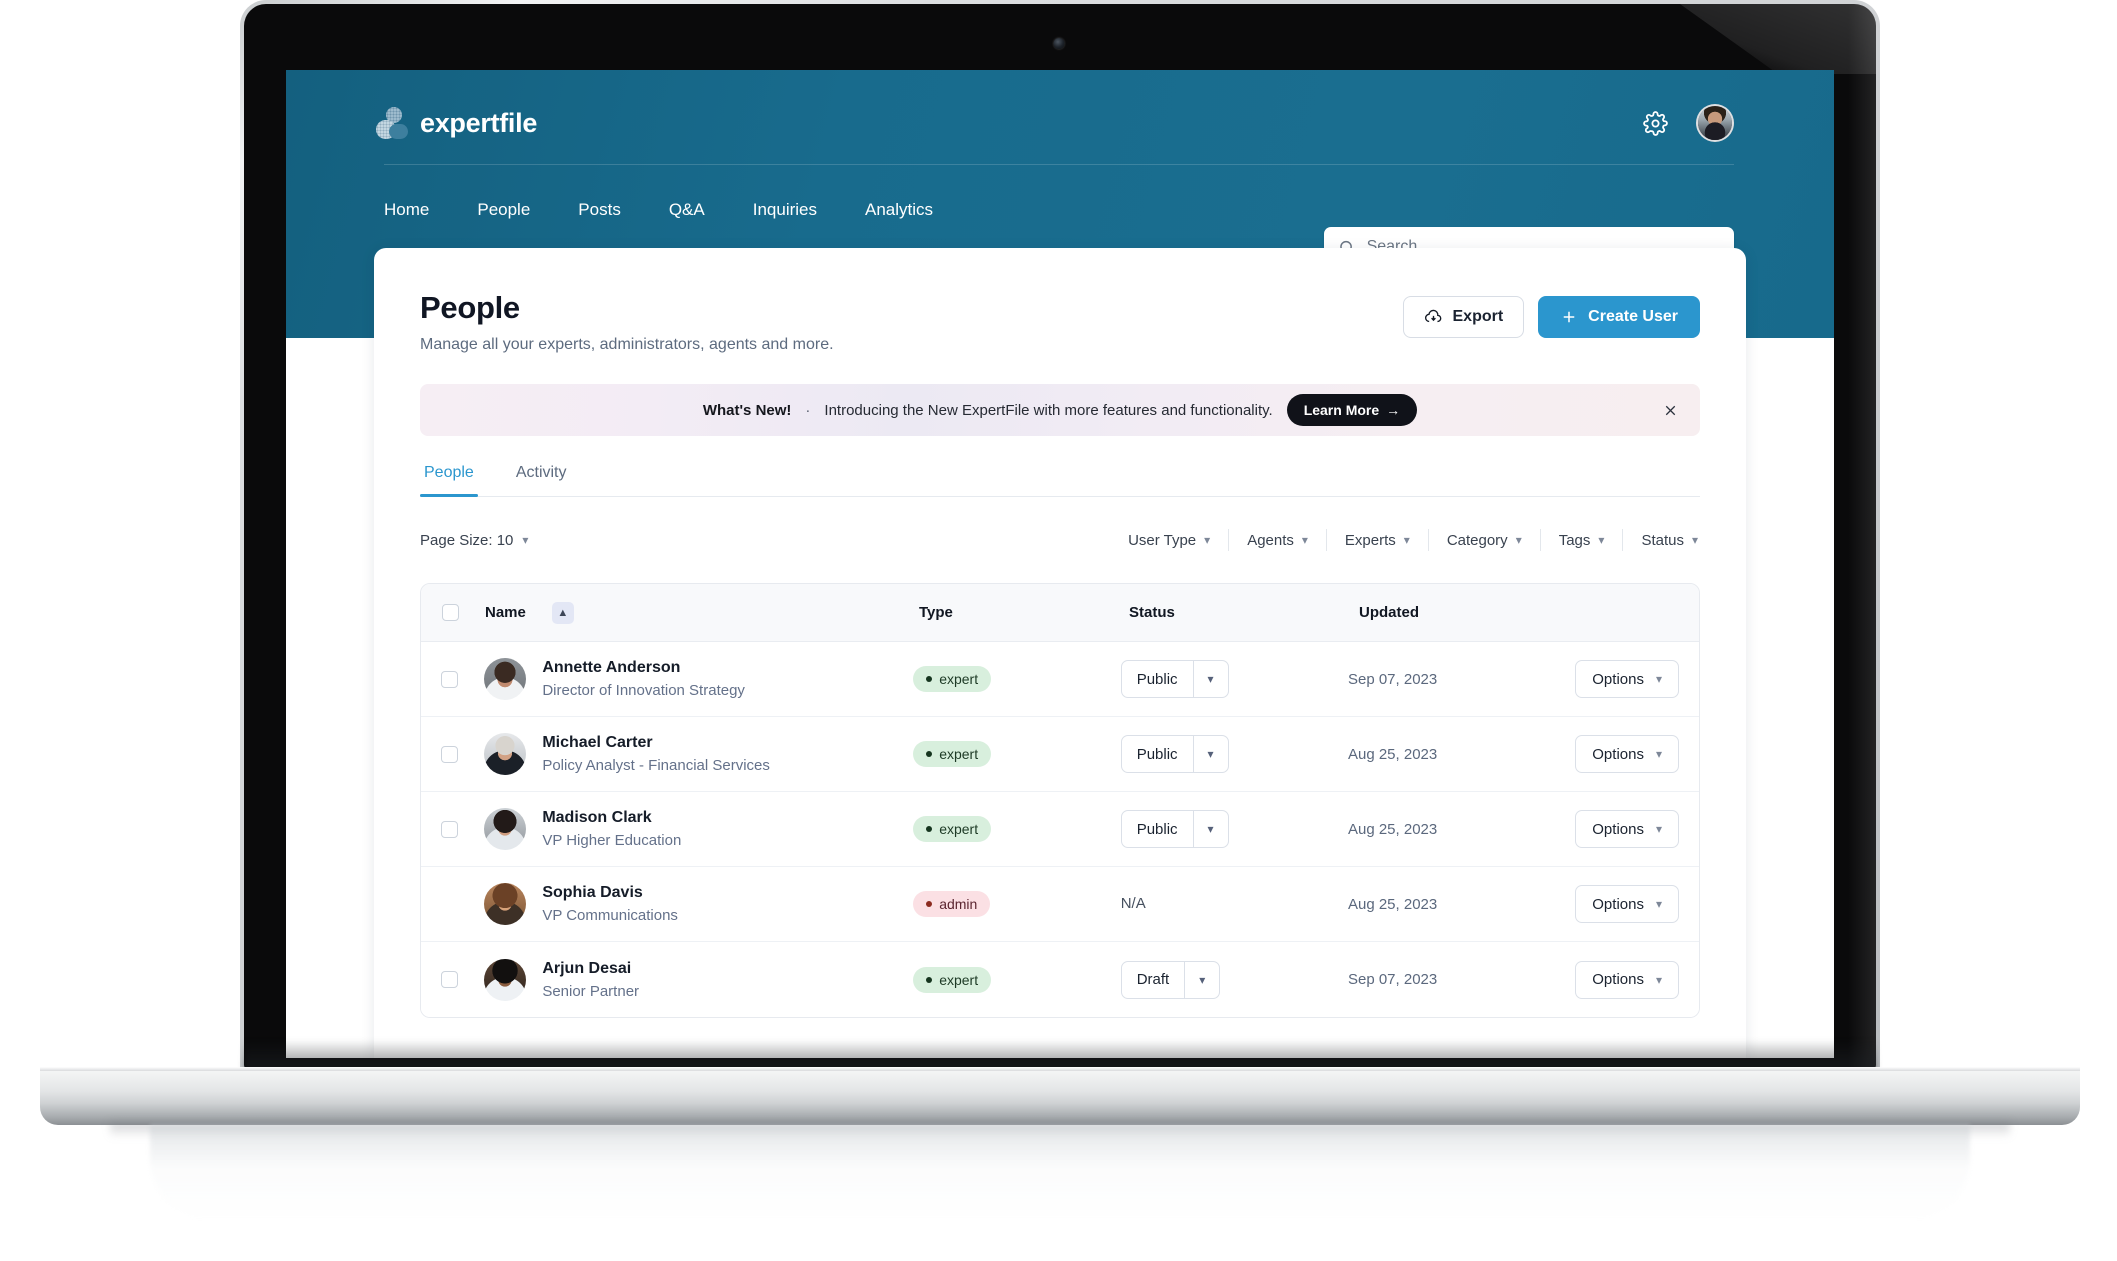  I want to click on brand-name: expertfile, so click(479, 122).